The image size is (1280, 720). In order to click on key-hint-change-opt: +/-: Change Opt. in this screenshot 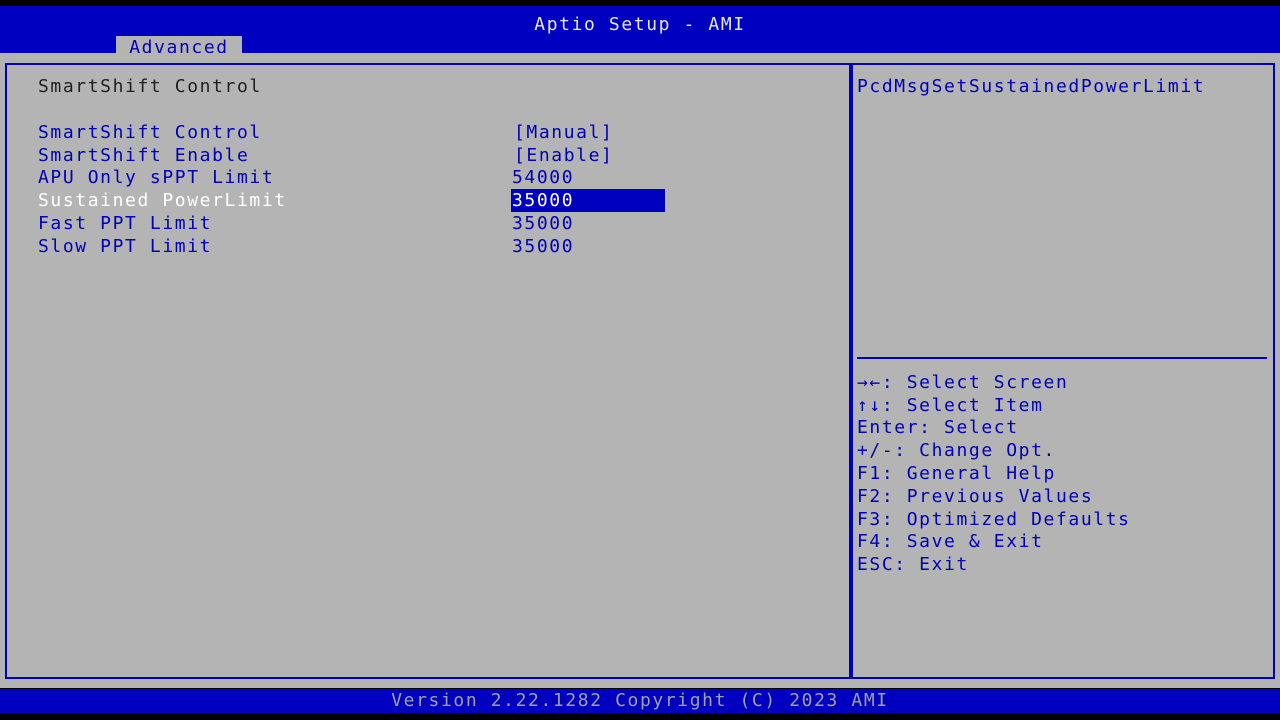, I will do `click(956, 450)`.